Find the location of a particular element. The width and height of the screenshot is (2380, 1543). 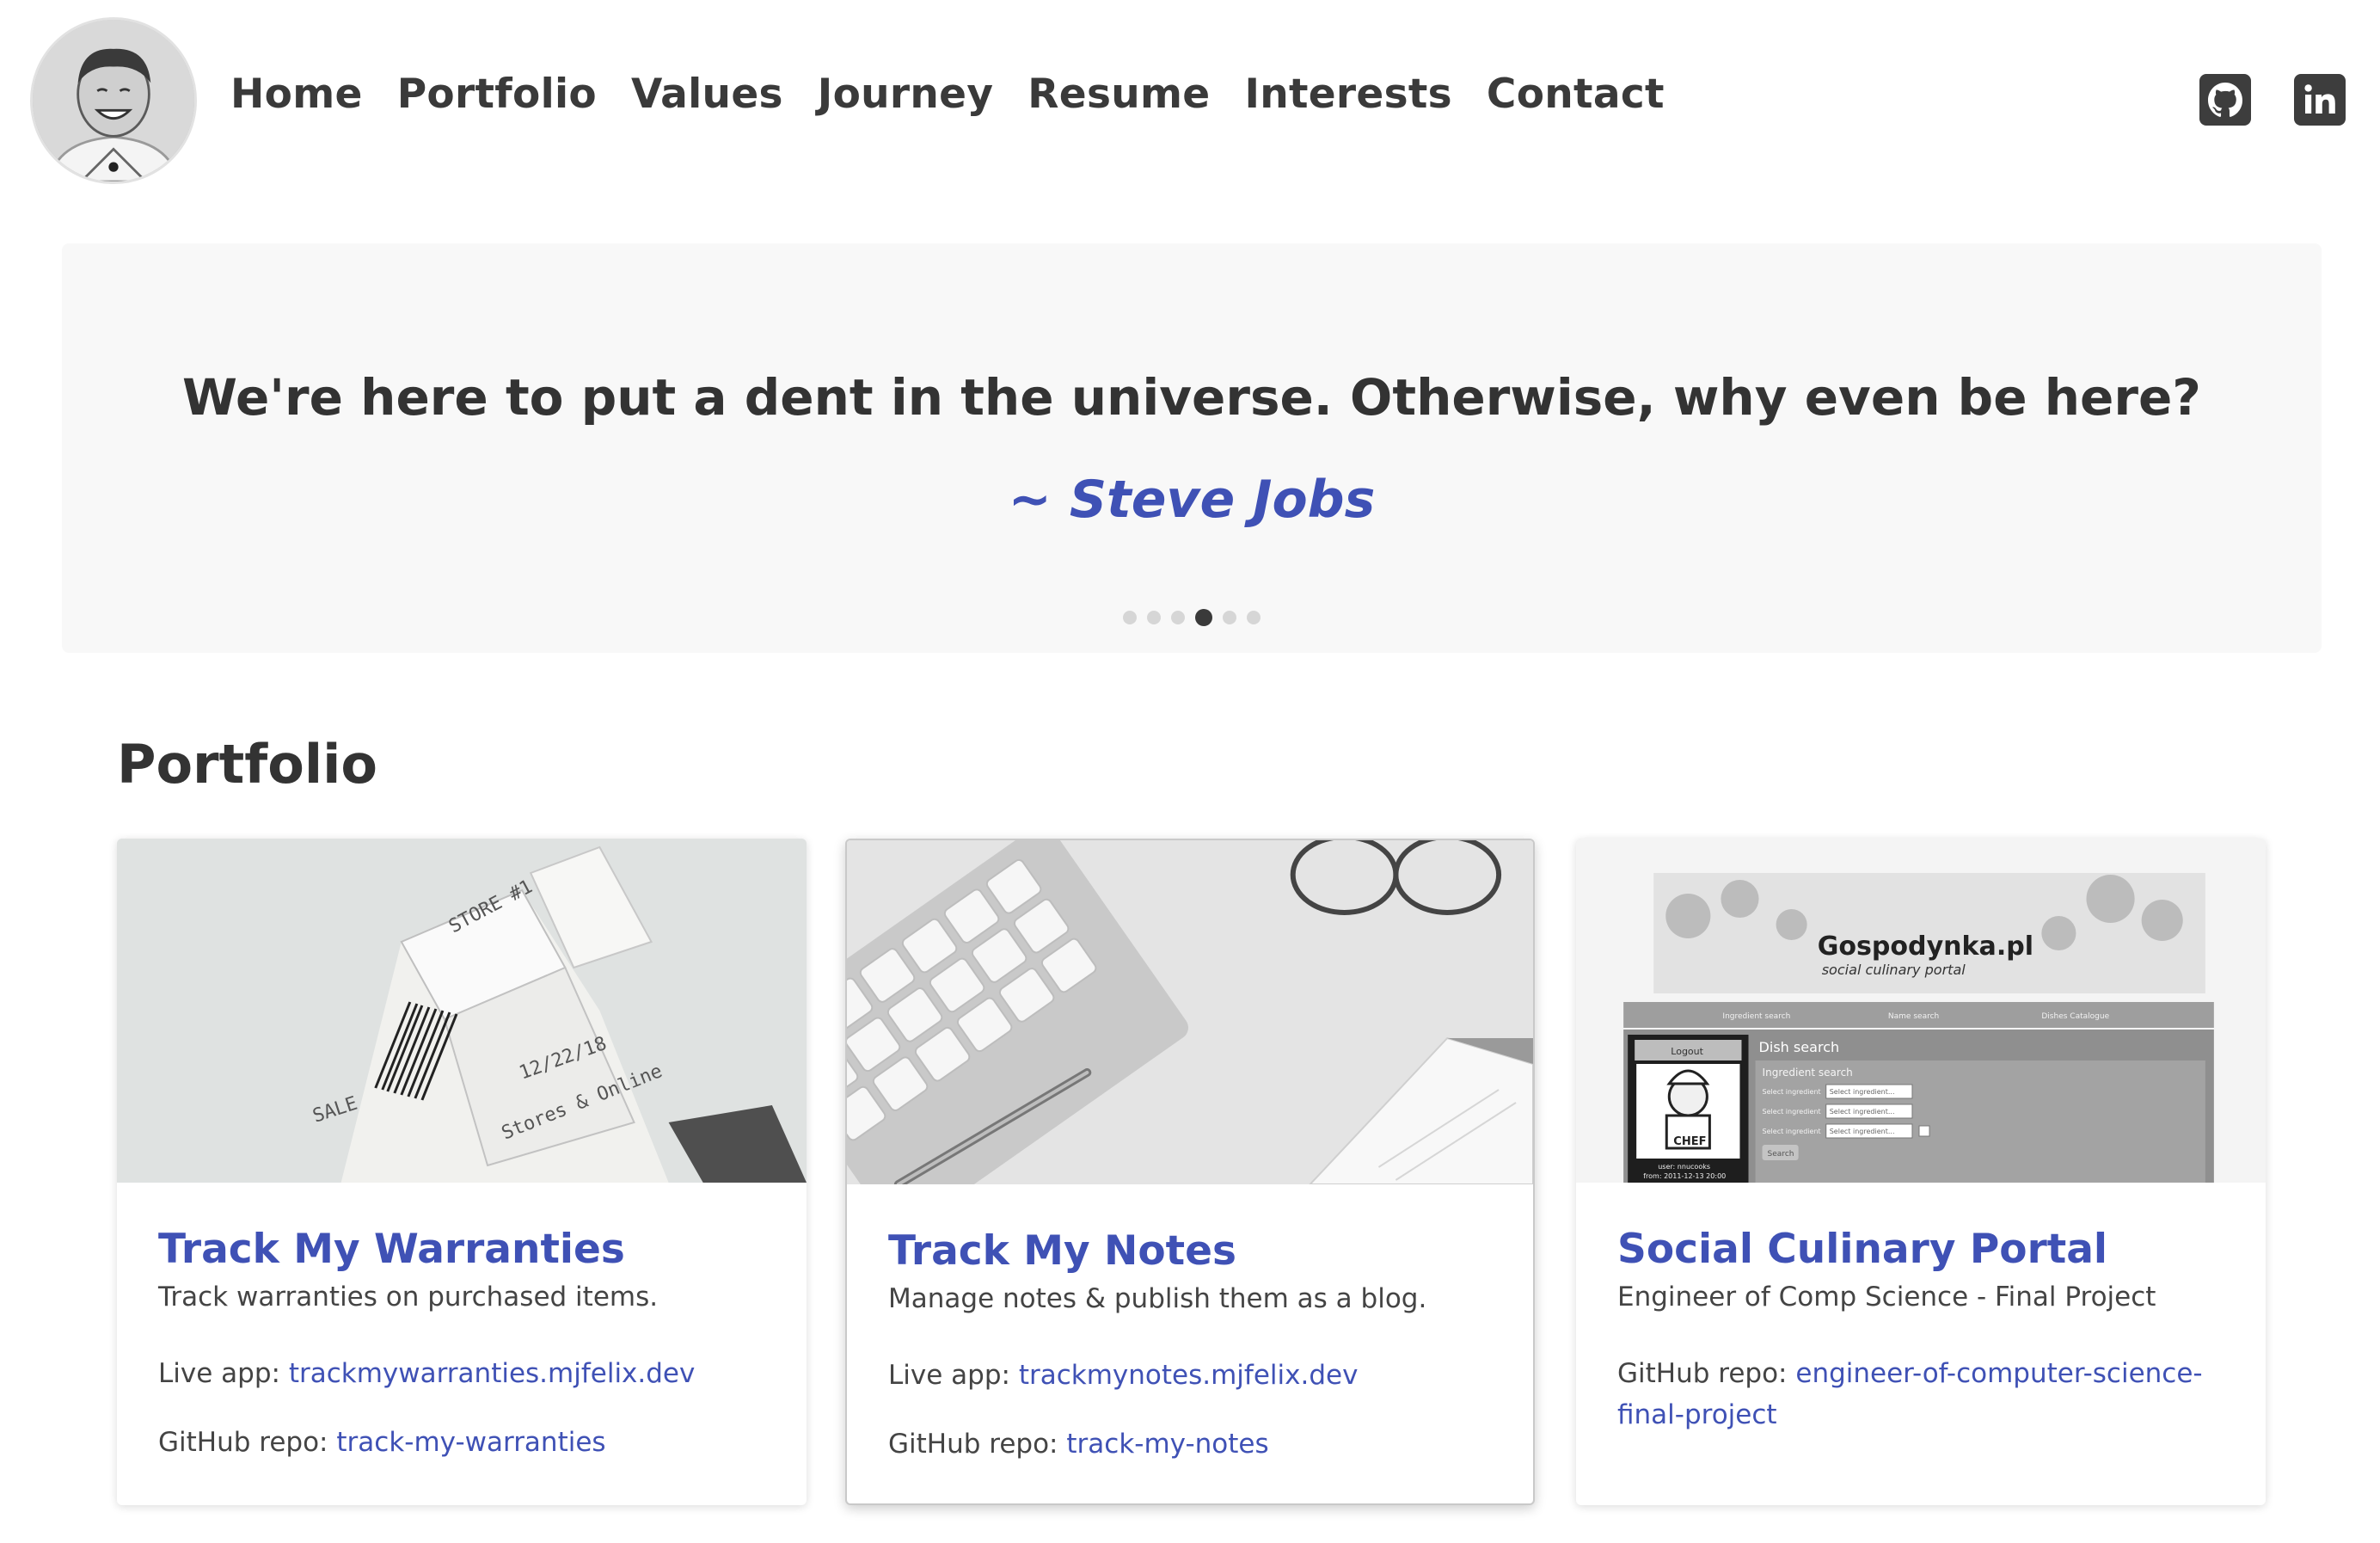

card-live-line: Live app: trackmynotes.mjfelix.dev is located at coordinates (1194, 1376).